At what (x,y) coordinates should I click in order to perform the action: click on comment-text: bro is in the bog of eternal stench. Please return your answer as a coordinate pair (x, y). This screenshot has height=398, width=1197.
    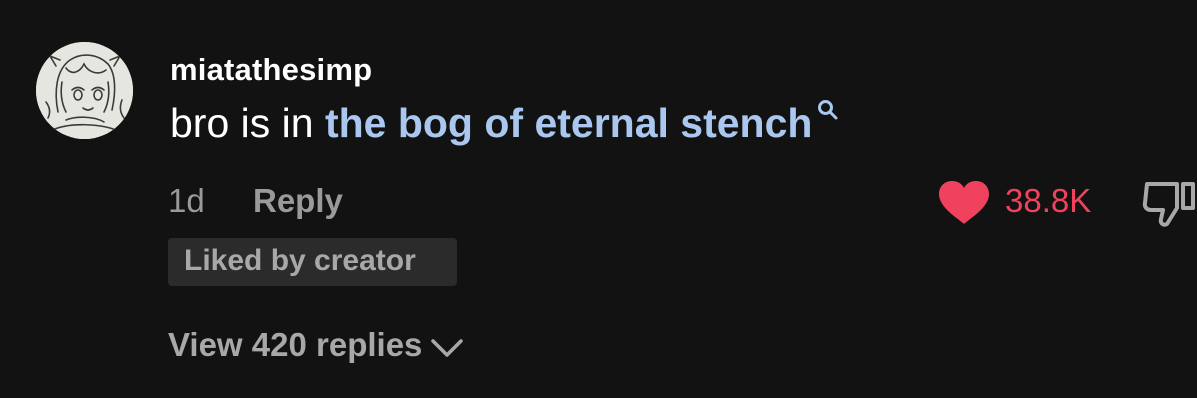
    Looking at the image, I should click on (491, 123).